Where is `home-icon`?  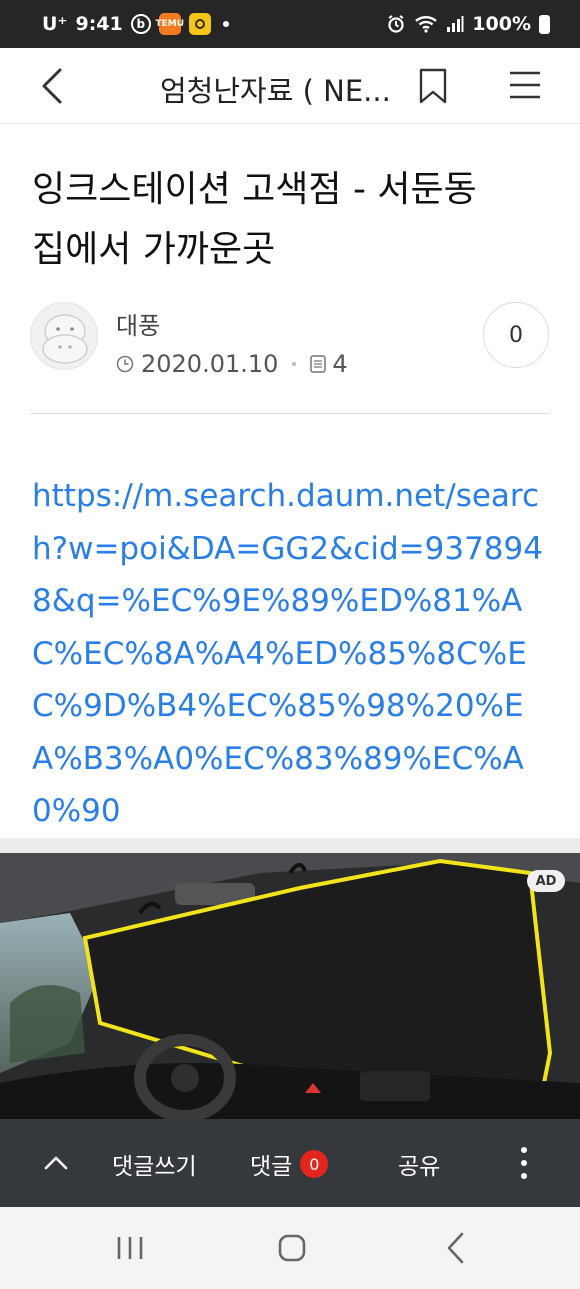 home-icon is located at coordinates (292, 1248).